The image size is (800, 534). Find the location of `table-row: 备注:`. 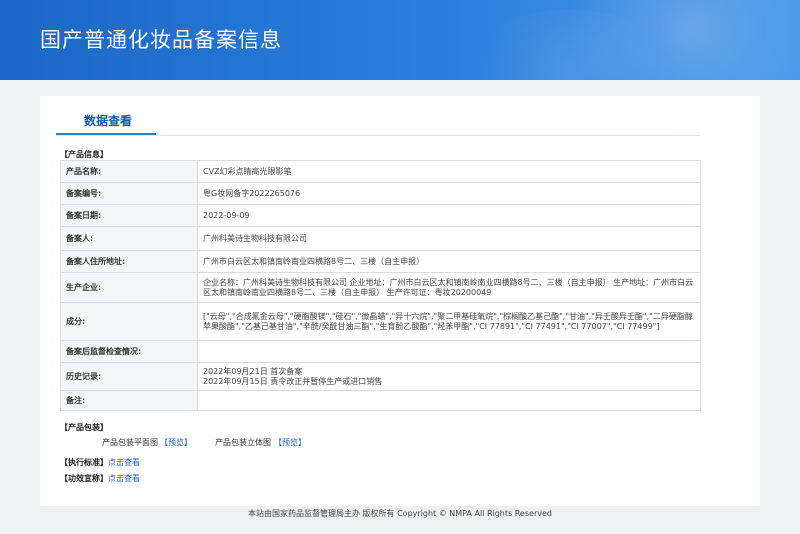

table-row: 备注: is located at coordinates (380, 400).